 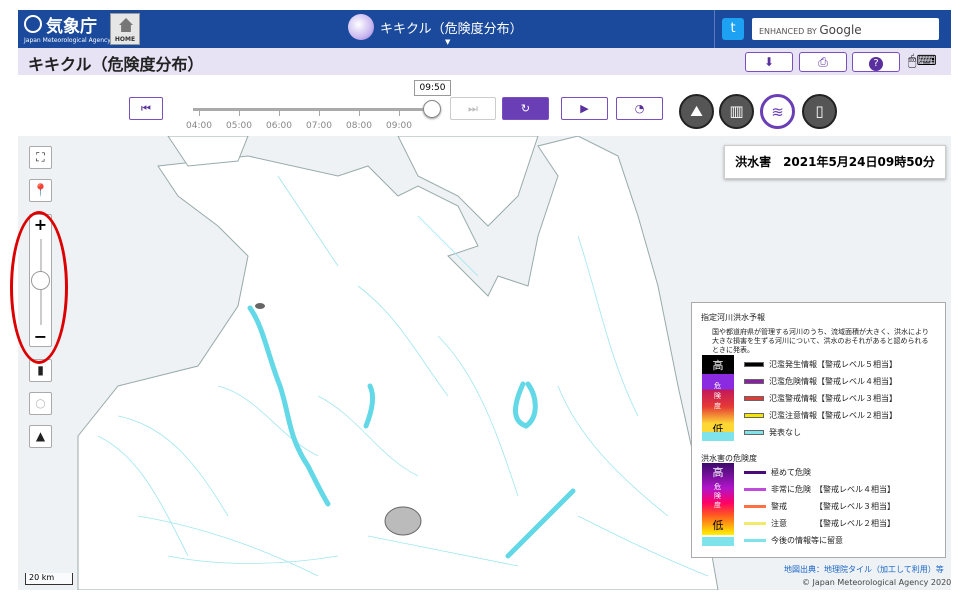 What do you see at coordinates (718, 436) in the screenshot?
I see `legend-cyan-swatch` at bounding box center [718, 436].